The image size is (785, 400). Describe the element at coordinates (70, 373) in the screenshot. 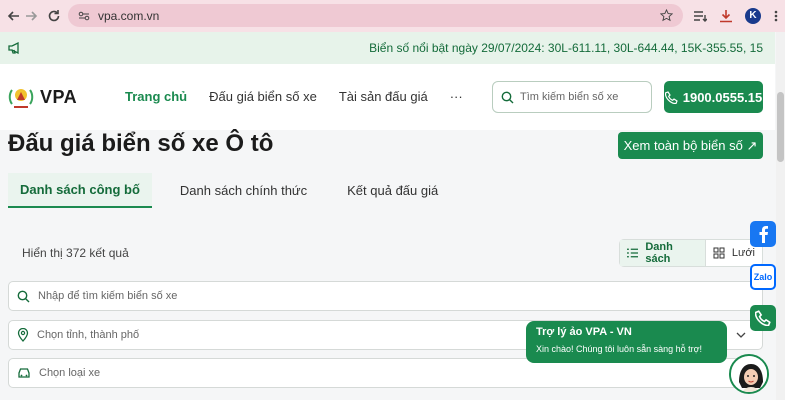

I see `vehicle-type-placeholder: Chọn loại xe` at that location.